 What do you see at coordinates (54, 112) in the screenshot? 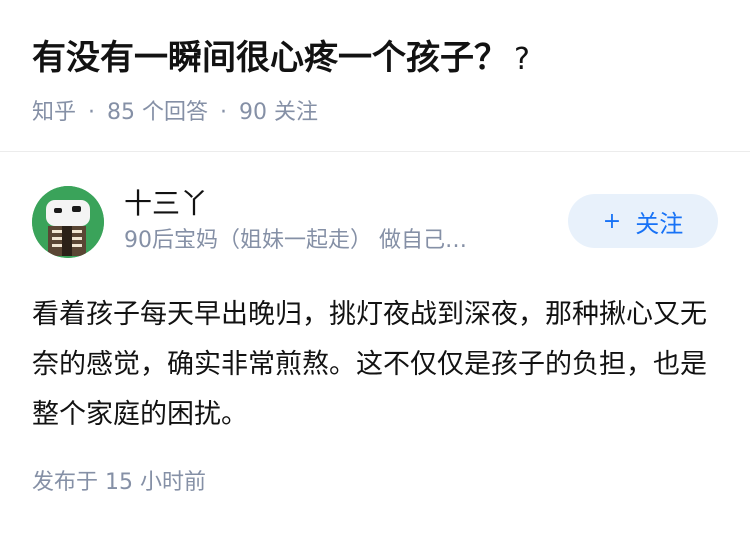
I see `source-label: 知乎` at bounding box center [54, 112].